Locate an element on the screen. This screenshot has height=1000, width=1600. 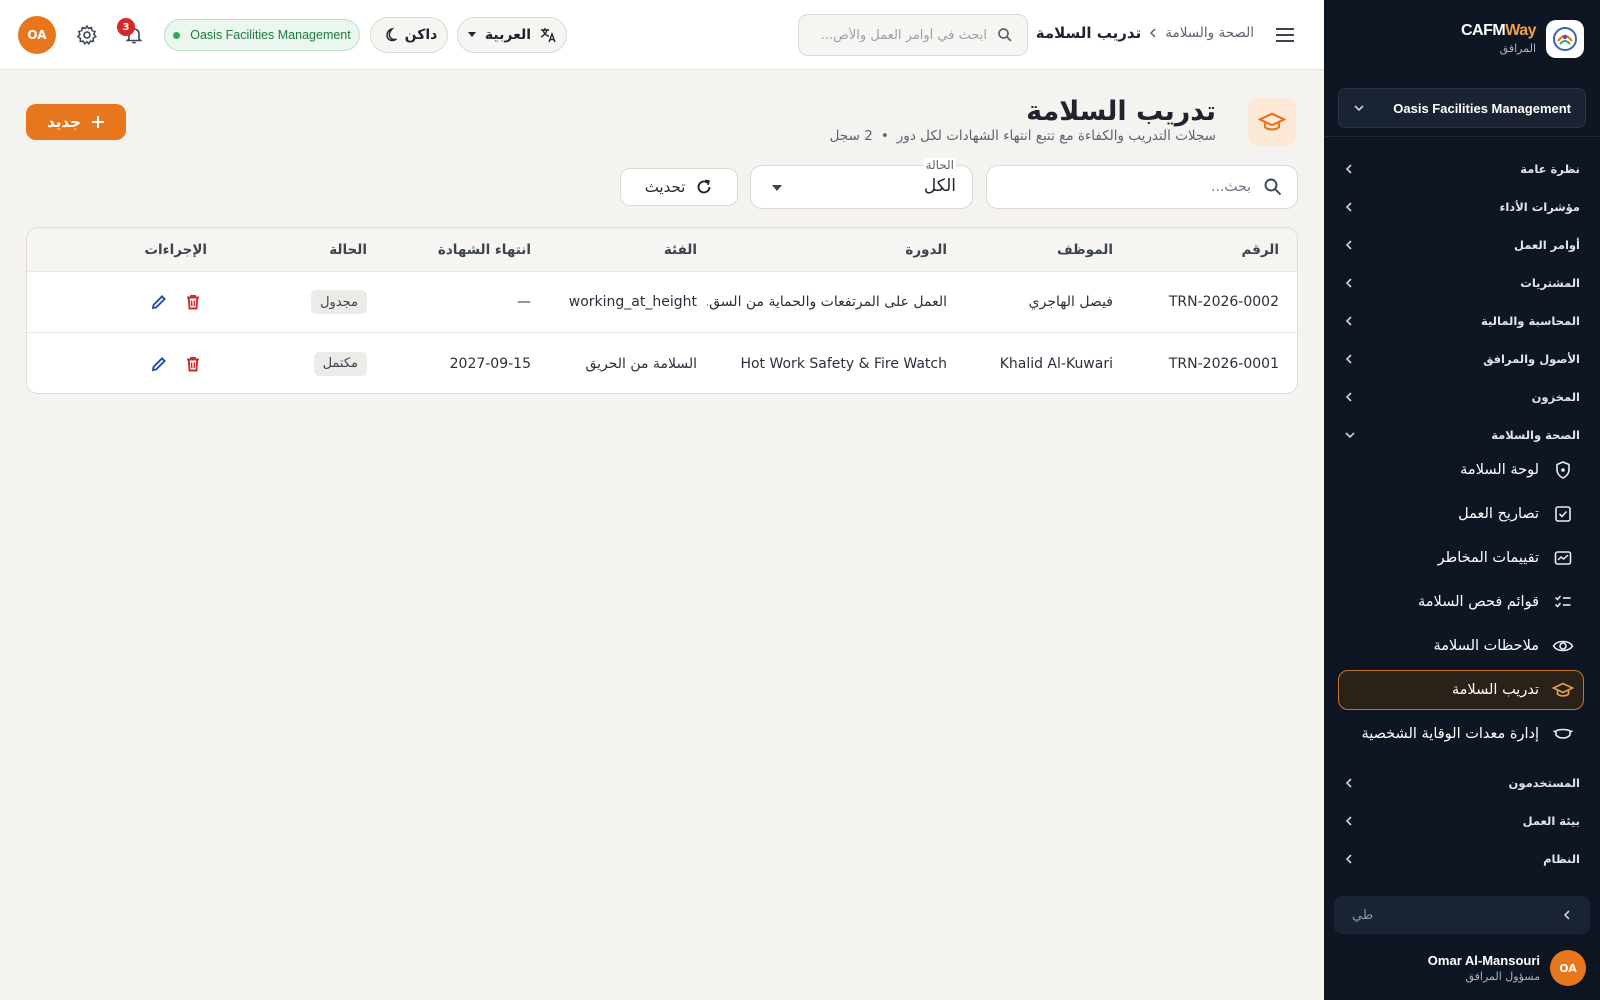
sidebar-item-work-permits: تصاريح العمل is located at coordinates (1461, 514).